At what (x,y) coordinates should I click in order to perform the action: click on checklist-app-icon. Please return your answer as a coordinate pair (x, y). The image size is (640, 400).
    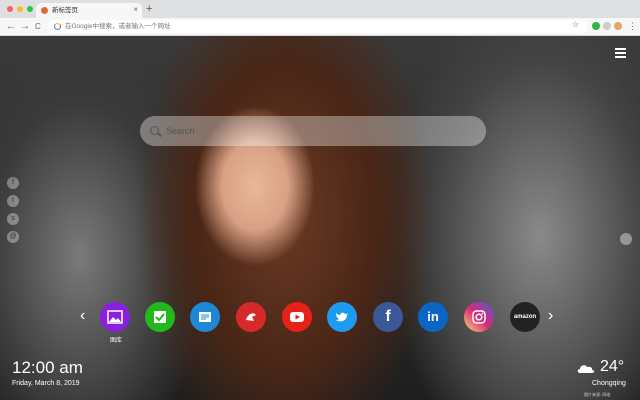
    Looking at the image, I should click on (160, 317).